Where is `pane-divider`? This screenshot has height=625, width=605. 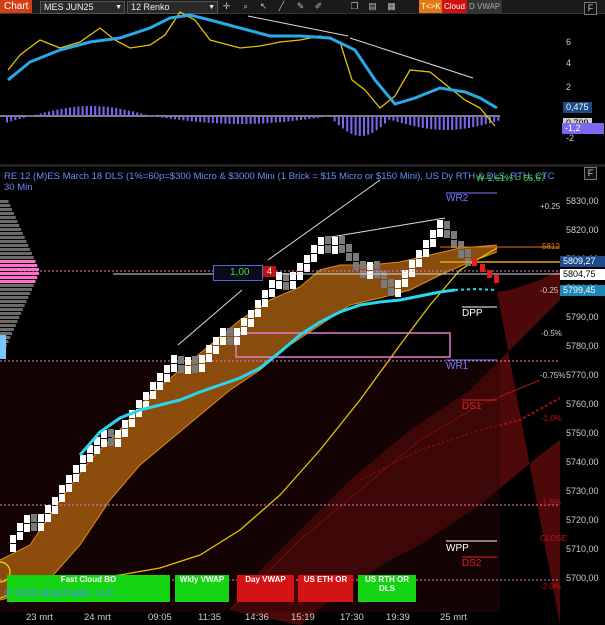 pane-divider is located at coordinates (302, 165).